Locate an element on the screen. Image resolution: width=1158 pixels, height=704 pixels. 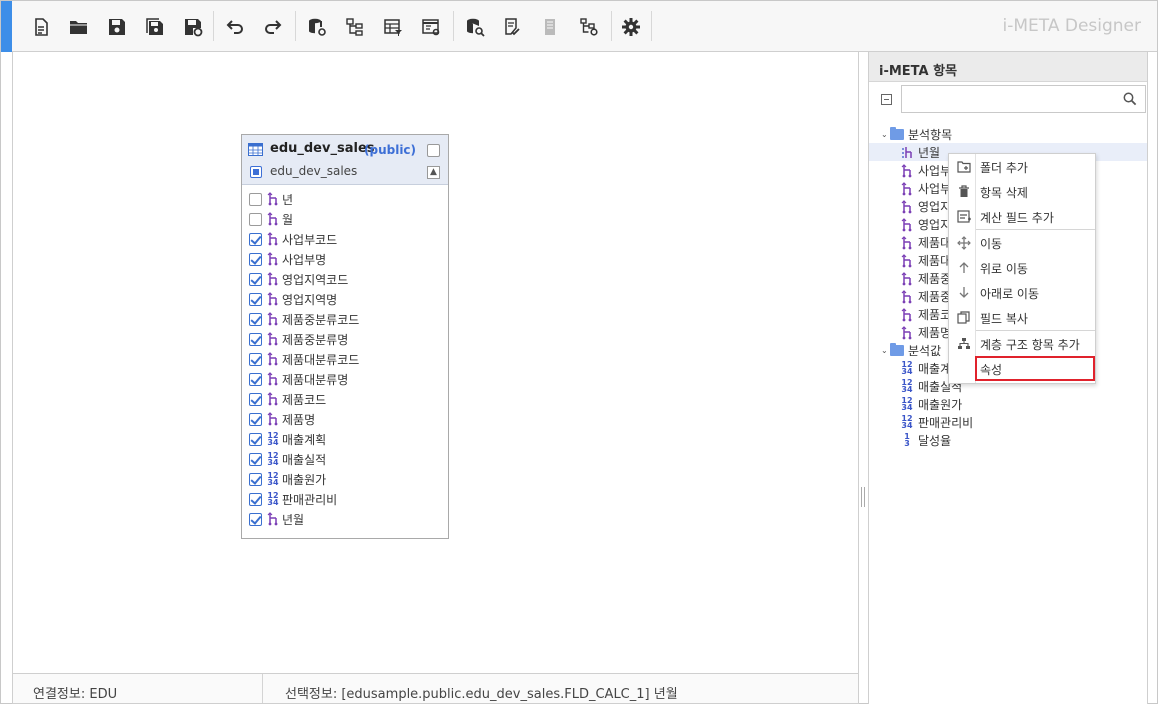
context-menu-item: 폴더 추가 is located at coordinates (1022, 166).